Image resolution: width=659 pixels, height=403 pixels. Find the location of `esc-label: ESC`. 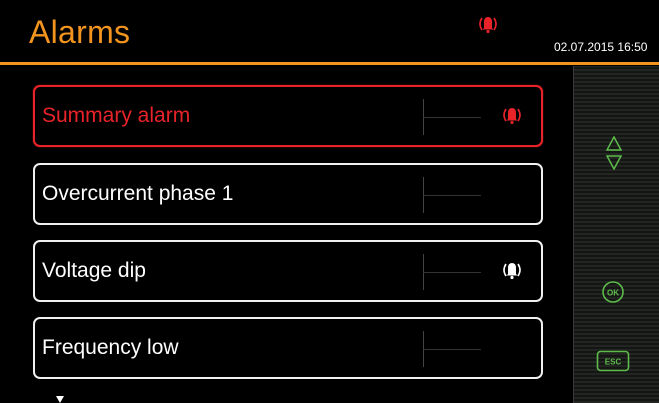

esc-label: ESC is located at coordinates (613, 362).